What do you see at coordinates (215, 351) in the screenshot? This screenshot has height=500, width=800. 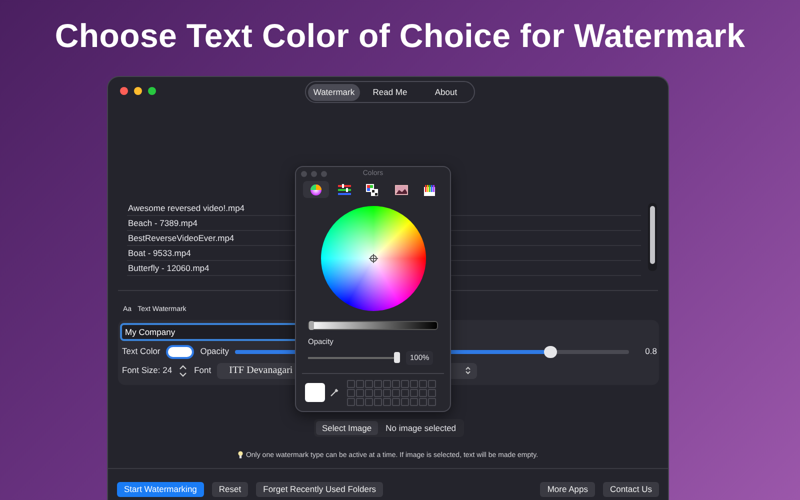 I see `field-label: Opacity` at bounding box center [215, 351].